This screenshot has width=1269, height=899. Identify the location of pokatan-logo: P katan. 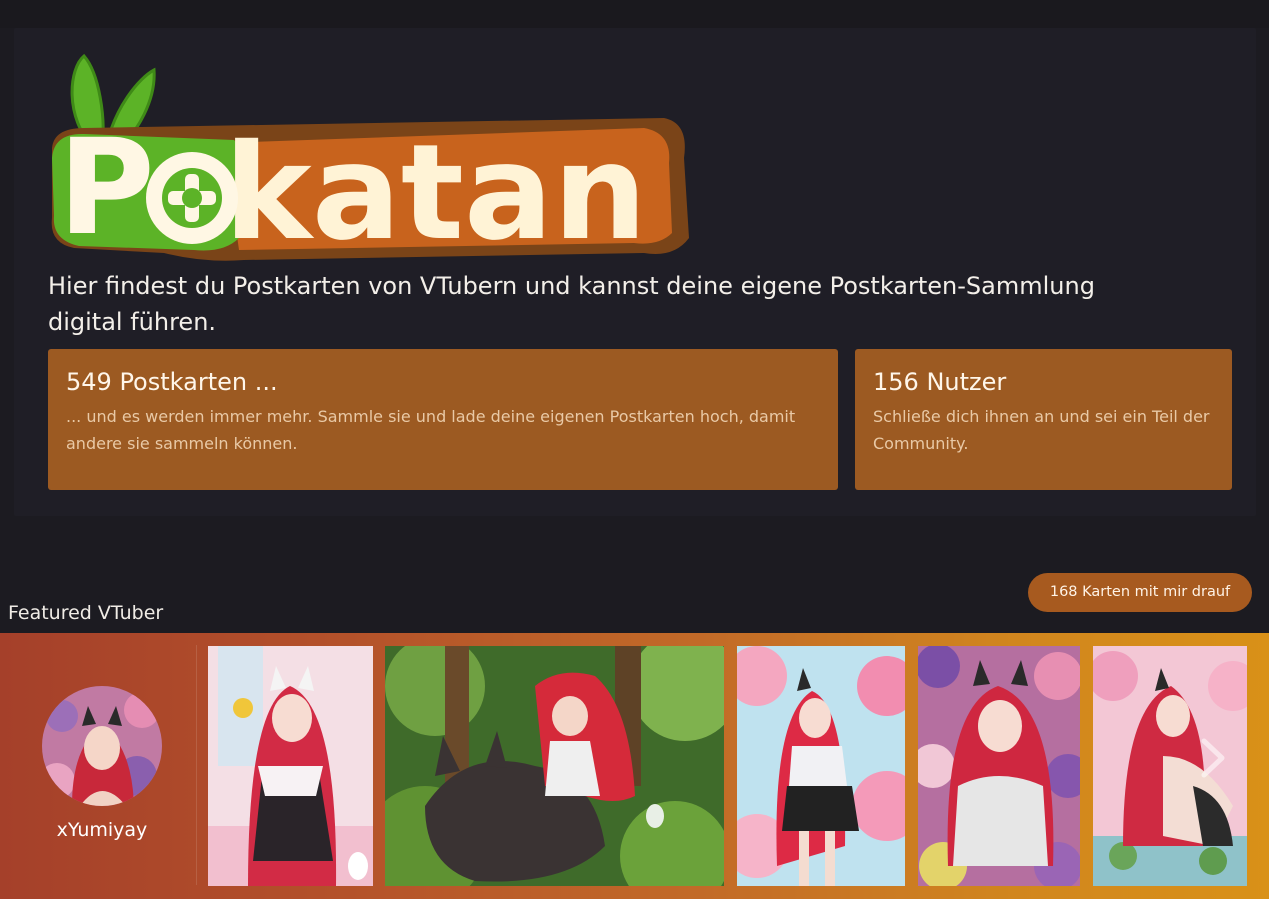
(374, 159).